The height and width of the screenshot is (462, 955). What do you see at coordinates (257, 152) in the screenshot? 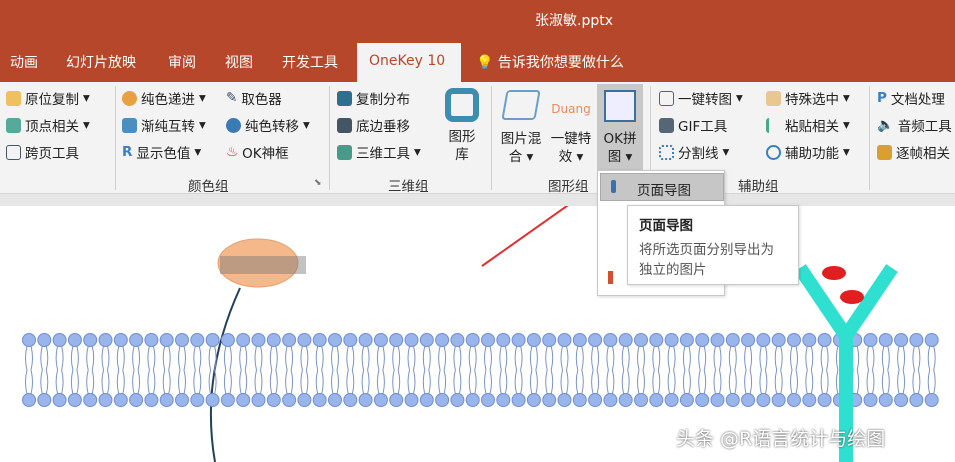
I see `btn-ok-frame: ♨ OK神框` at bounding box center [257, 152].